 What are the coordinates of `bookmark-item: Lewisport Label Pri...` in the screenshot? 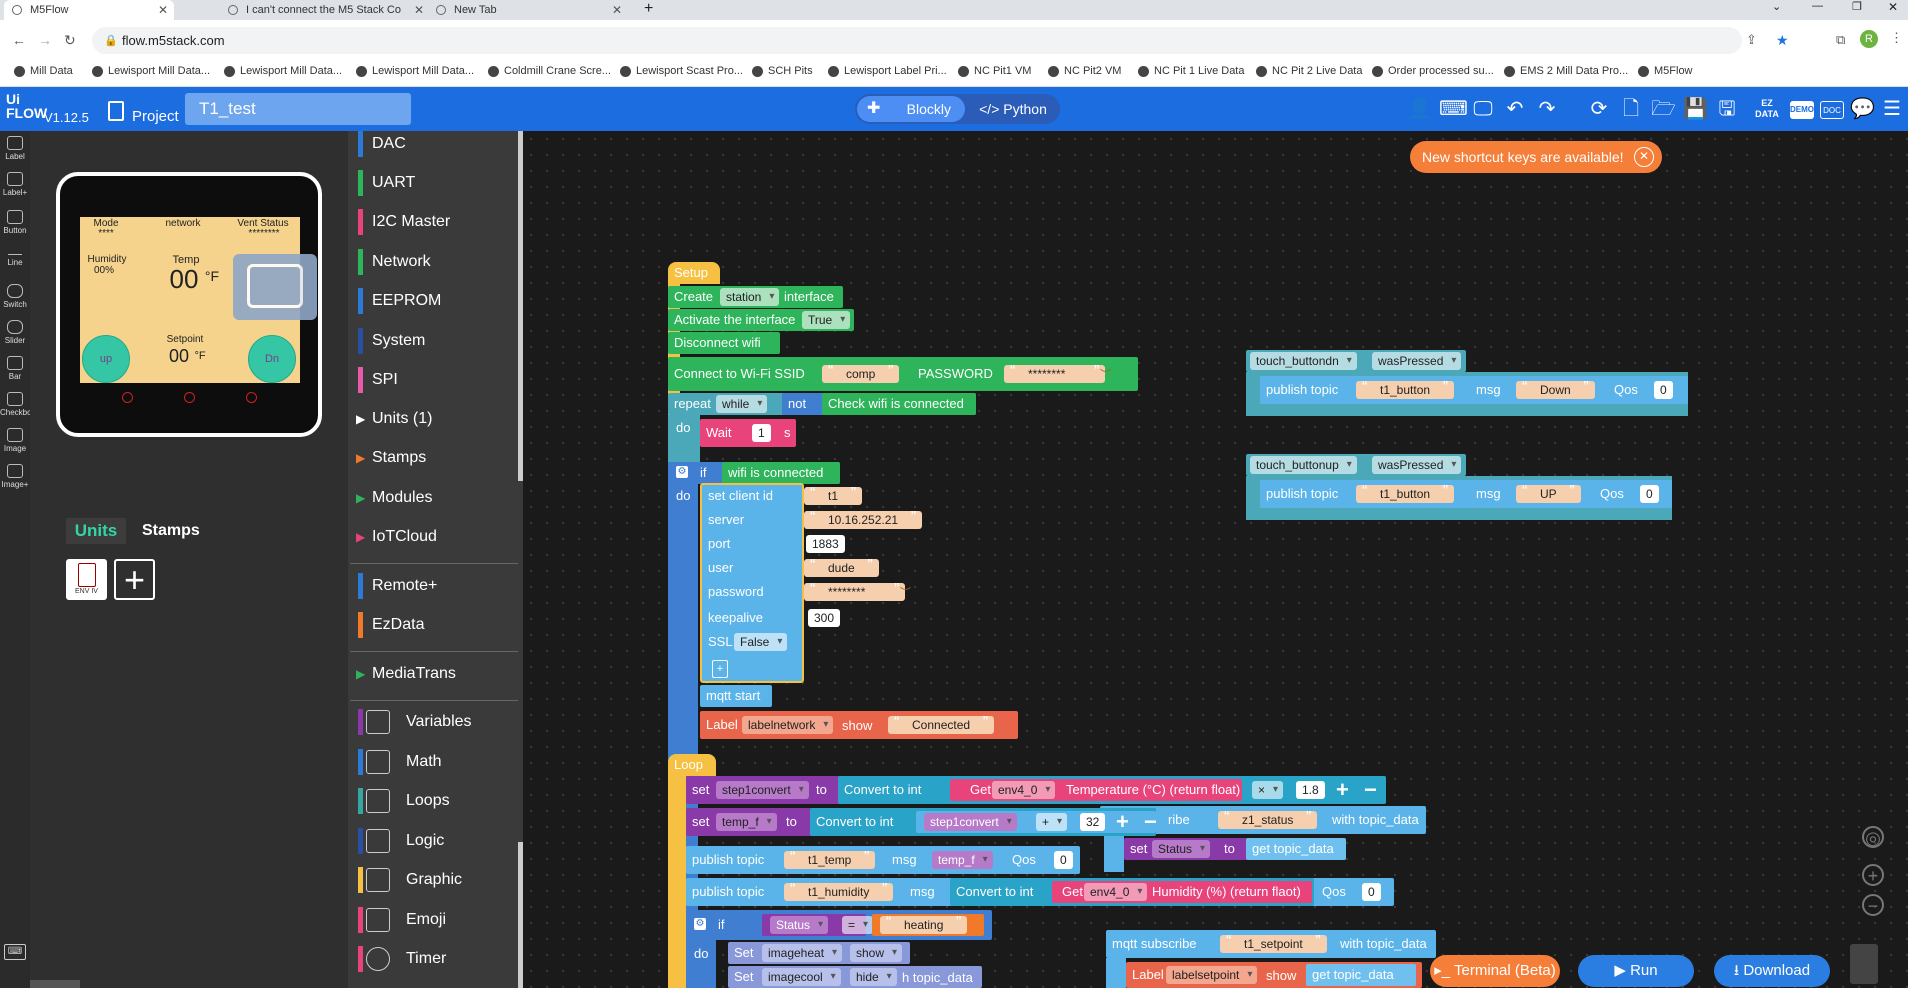 It's located at (887, 71).